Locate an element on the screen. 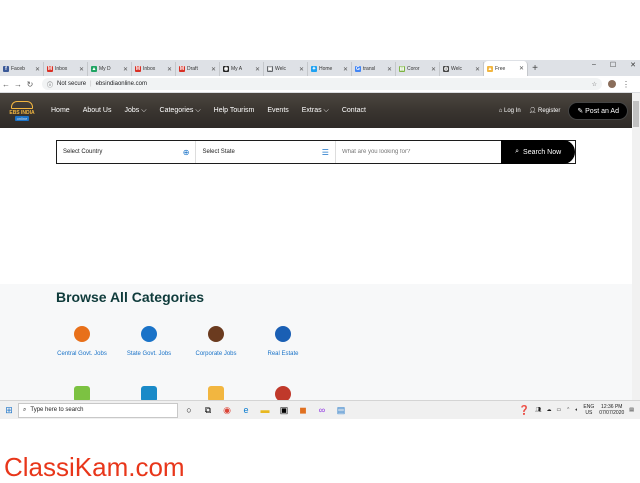  chevron-up-icon: ⌃ is located at coordinates (568, 410).